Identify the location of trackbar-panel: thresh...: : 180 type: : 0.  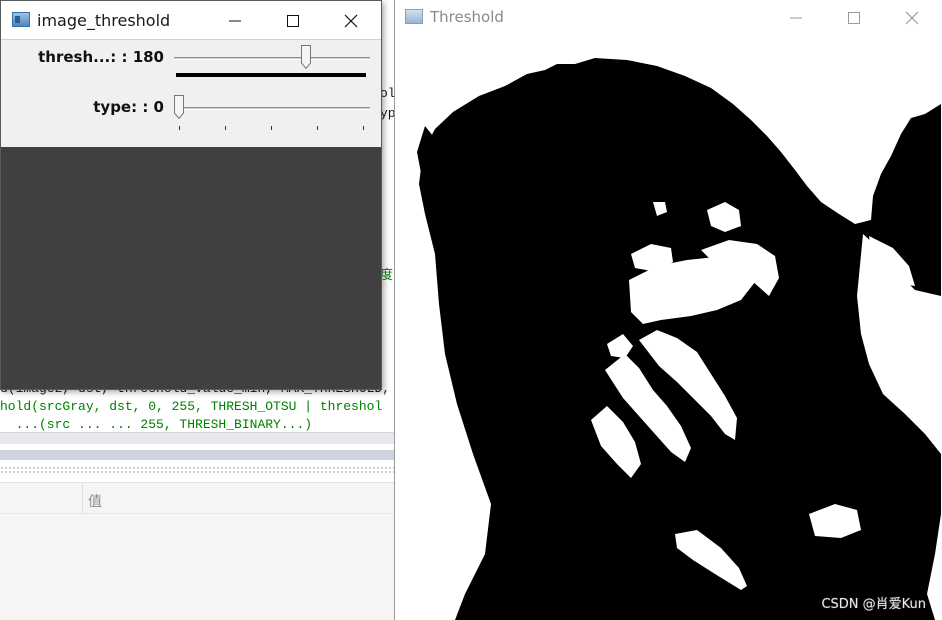
(191, 93).